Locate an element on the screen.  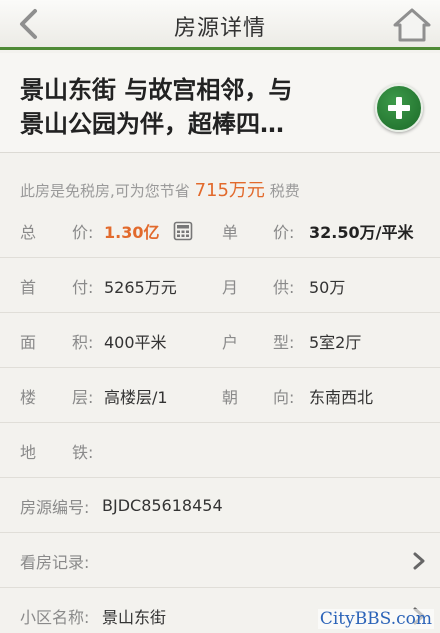
listing-id-row: 房源编号: BJDC85618454 is located at coordinates (220, 505).